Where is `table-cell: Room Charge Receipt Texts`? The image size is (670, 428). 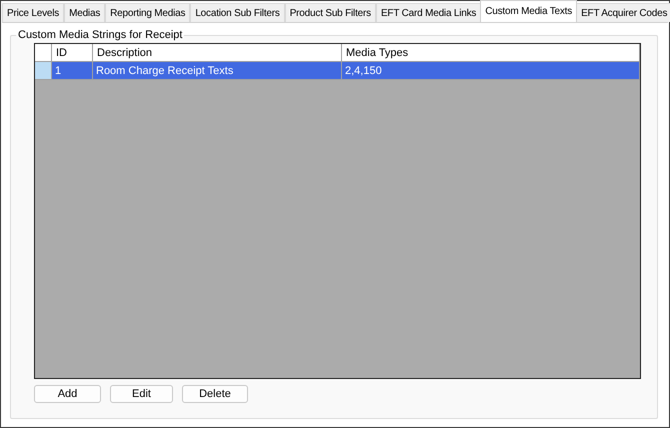
table-cell: Room Charge Receipt Texts is located at coordinates (217, 71).